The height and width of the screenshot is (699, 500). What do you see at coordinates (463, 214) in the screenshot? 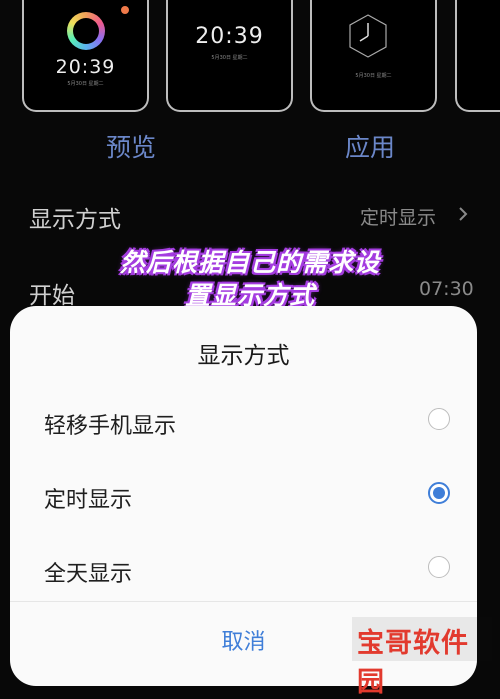
I see `chevron-right-icon` at bounding box center [463, 214].